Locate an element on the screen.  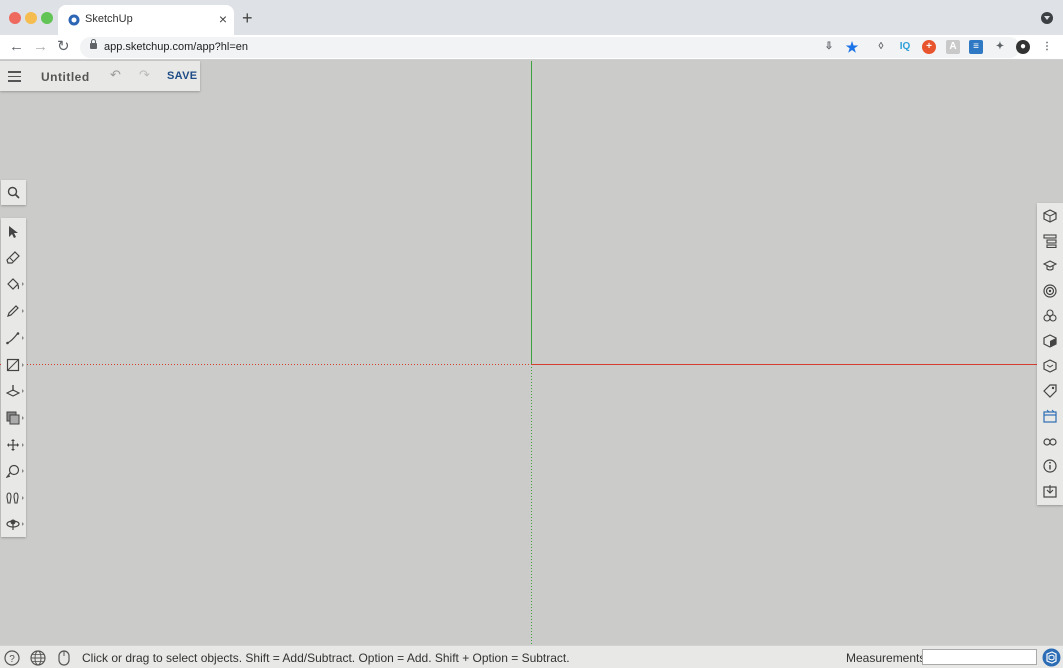
tab-search-icon is located at coordinates (1047, 18).